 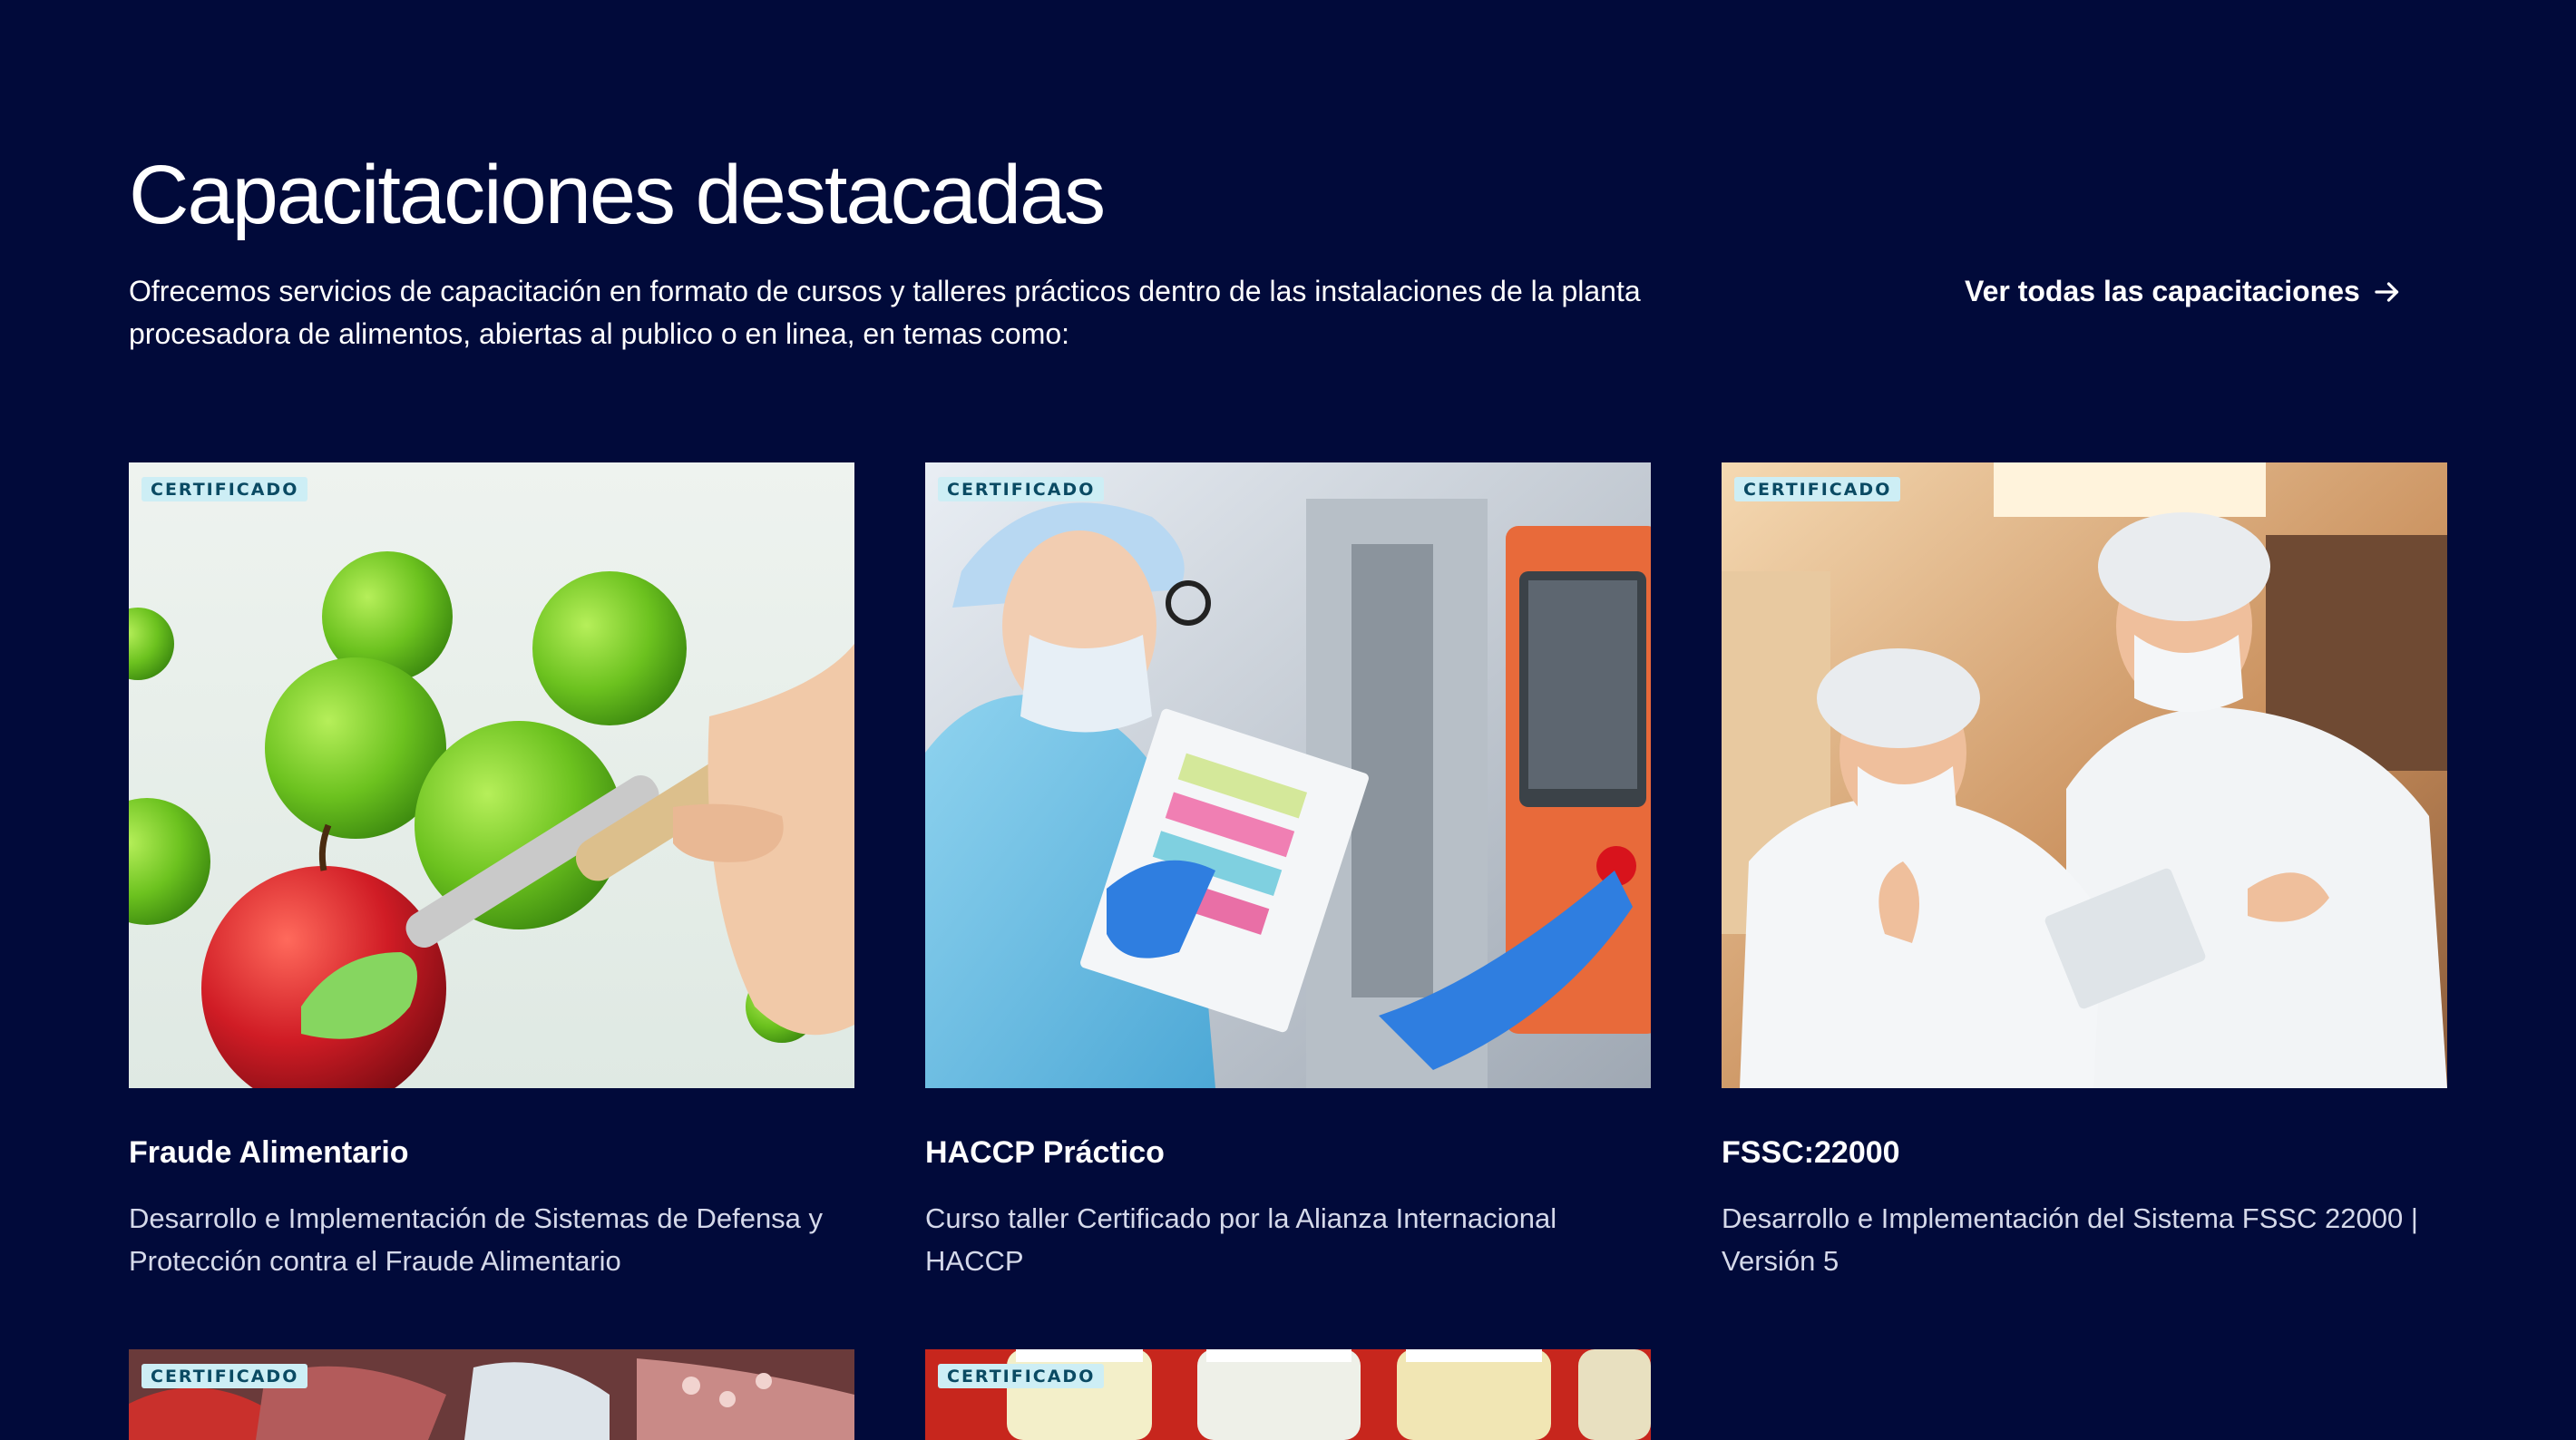 I want to click on view-all-trainings-link: Ver todas las capacitaciones, so click(x=2184, y=291).